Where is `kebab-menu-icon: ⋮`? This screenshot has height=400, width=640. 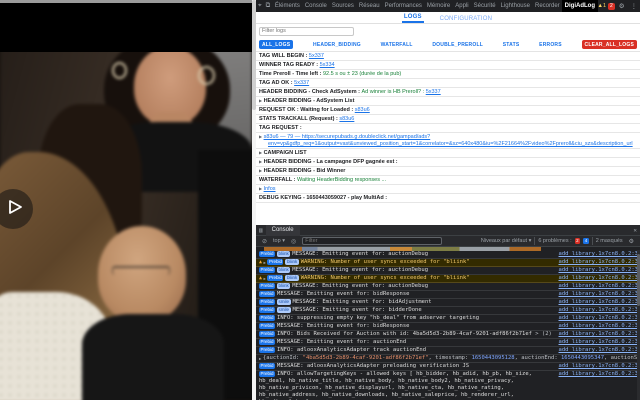
kebab-menu-icon: ⋮ is located at coordinates (634, 6).